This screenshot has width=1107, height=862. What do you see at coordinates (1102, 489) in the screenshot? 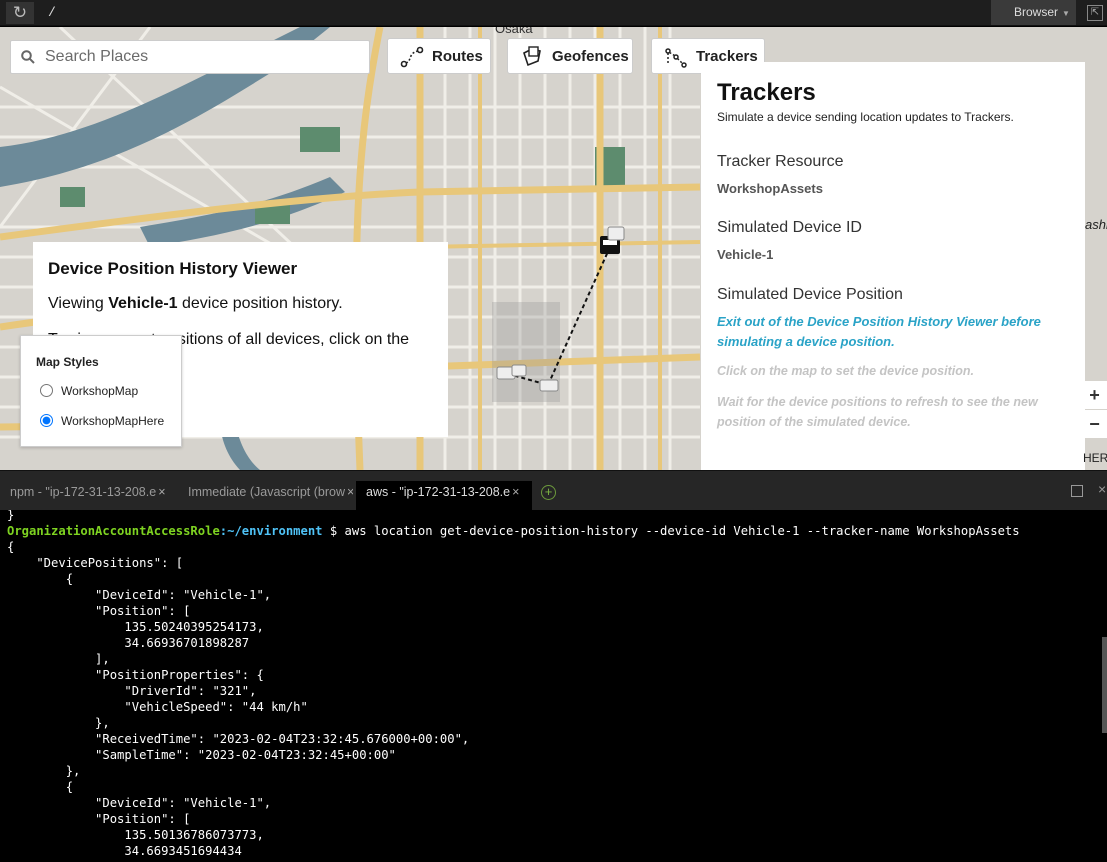
I see `close-panel-icon: ×` at bounding box center [1102, 489].